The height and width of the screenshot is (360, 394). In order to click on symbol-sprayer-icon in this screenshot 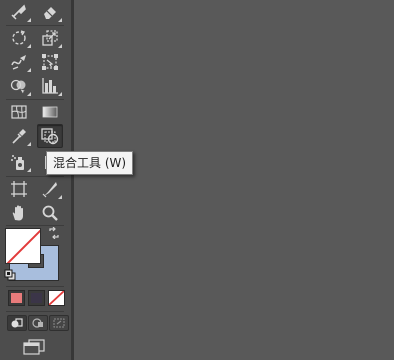, I will do `click(19, 162)`.